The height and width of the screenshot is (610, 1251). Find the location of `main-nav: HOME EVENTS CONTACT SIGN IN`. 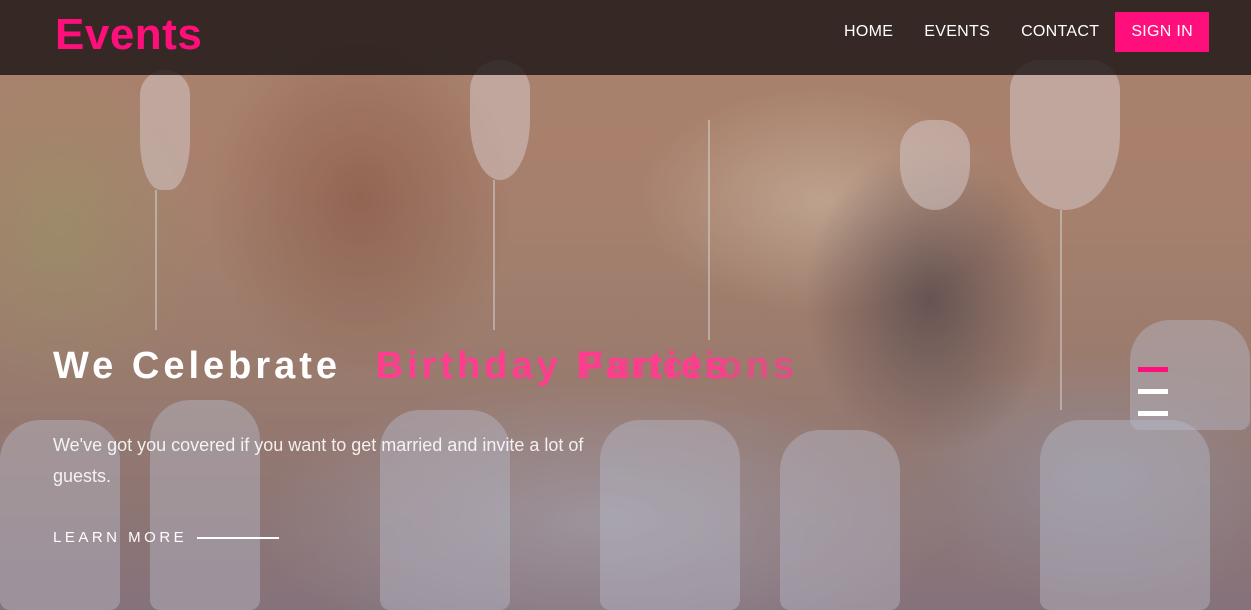

main-nav: HOME EVENTS CONTACT SIGN IN is located at coordinates (1011, 32).